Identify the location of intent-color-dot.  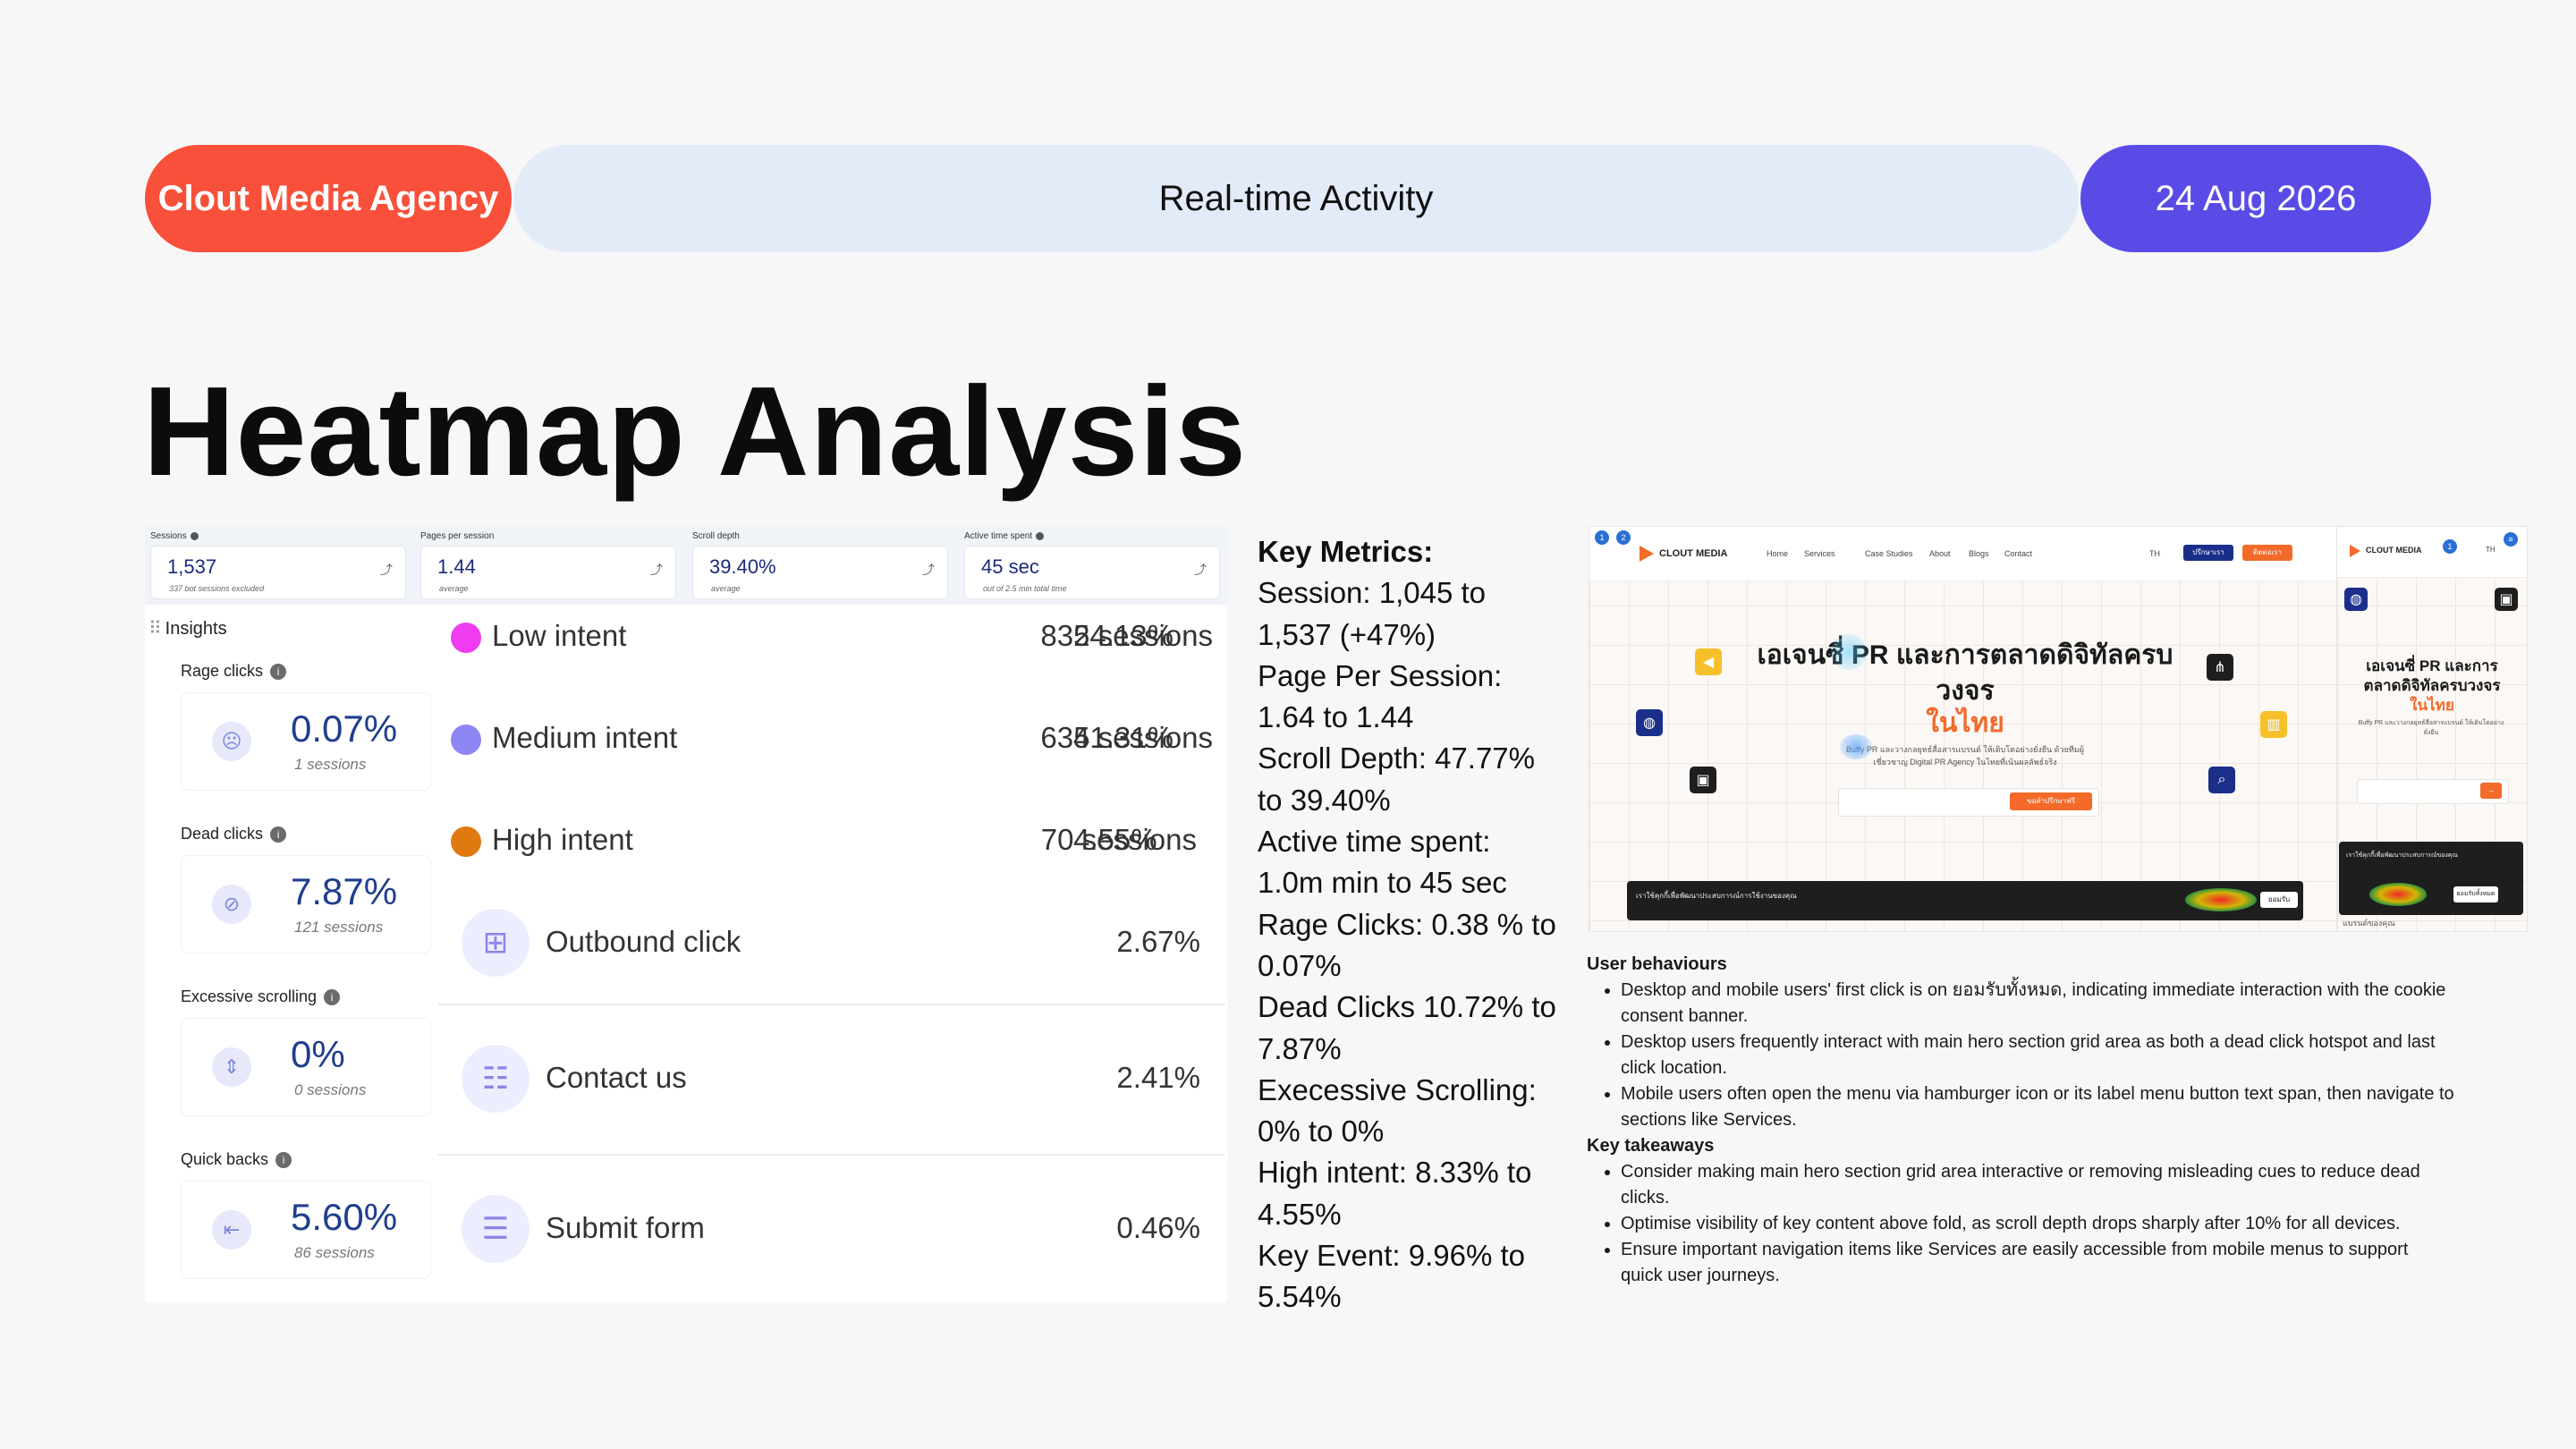
(466, 638).